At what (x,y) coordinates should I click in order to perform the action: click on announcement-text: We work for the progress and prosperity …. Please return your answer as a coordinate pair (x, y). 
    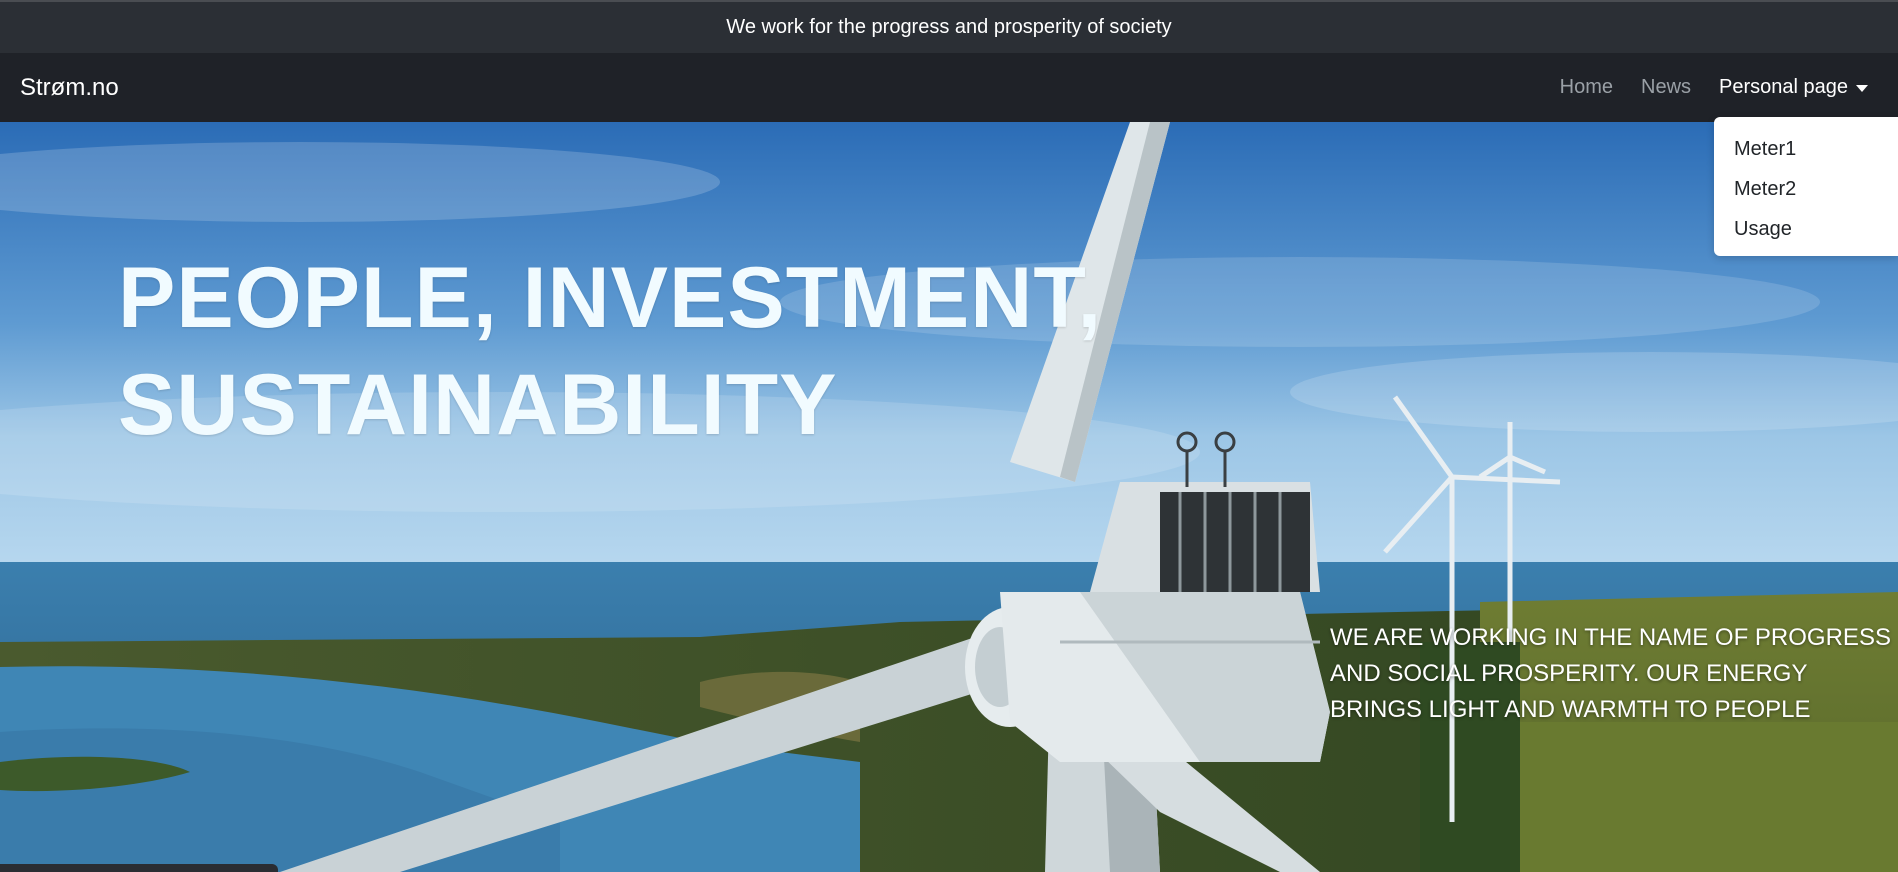
    Looking at the image, I should click on (949, 27).